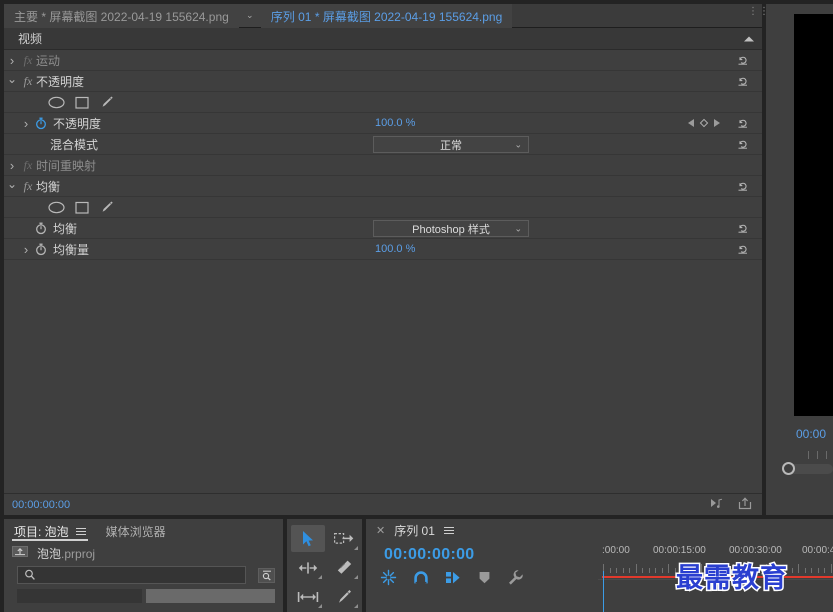  I want to click on effect-controls-footer: 00:00:00:00, so click(383, 504).